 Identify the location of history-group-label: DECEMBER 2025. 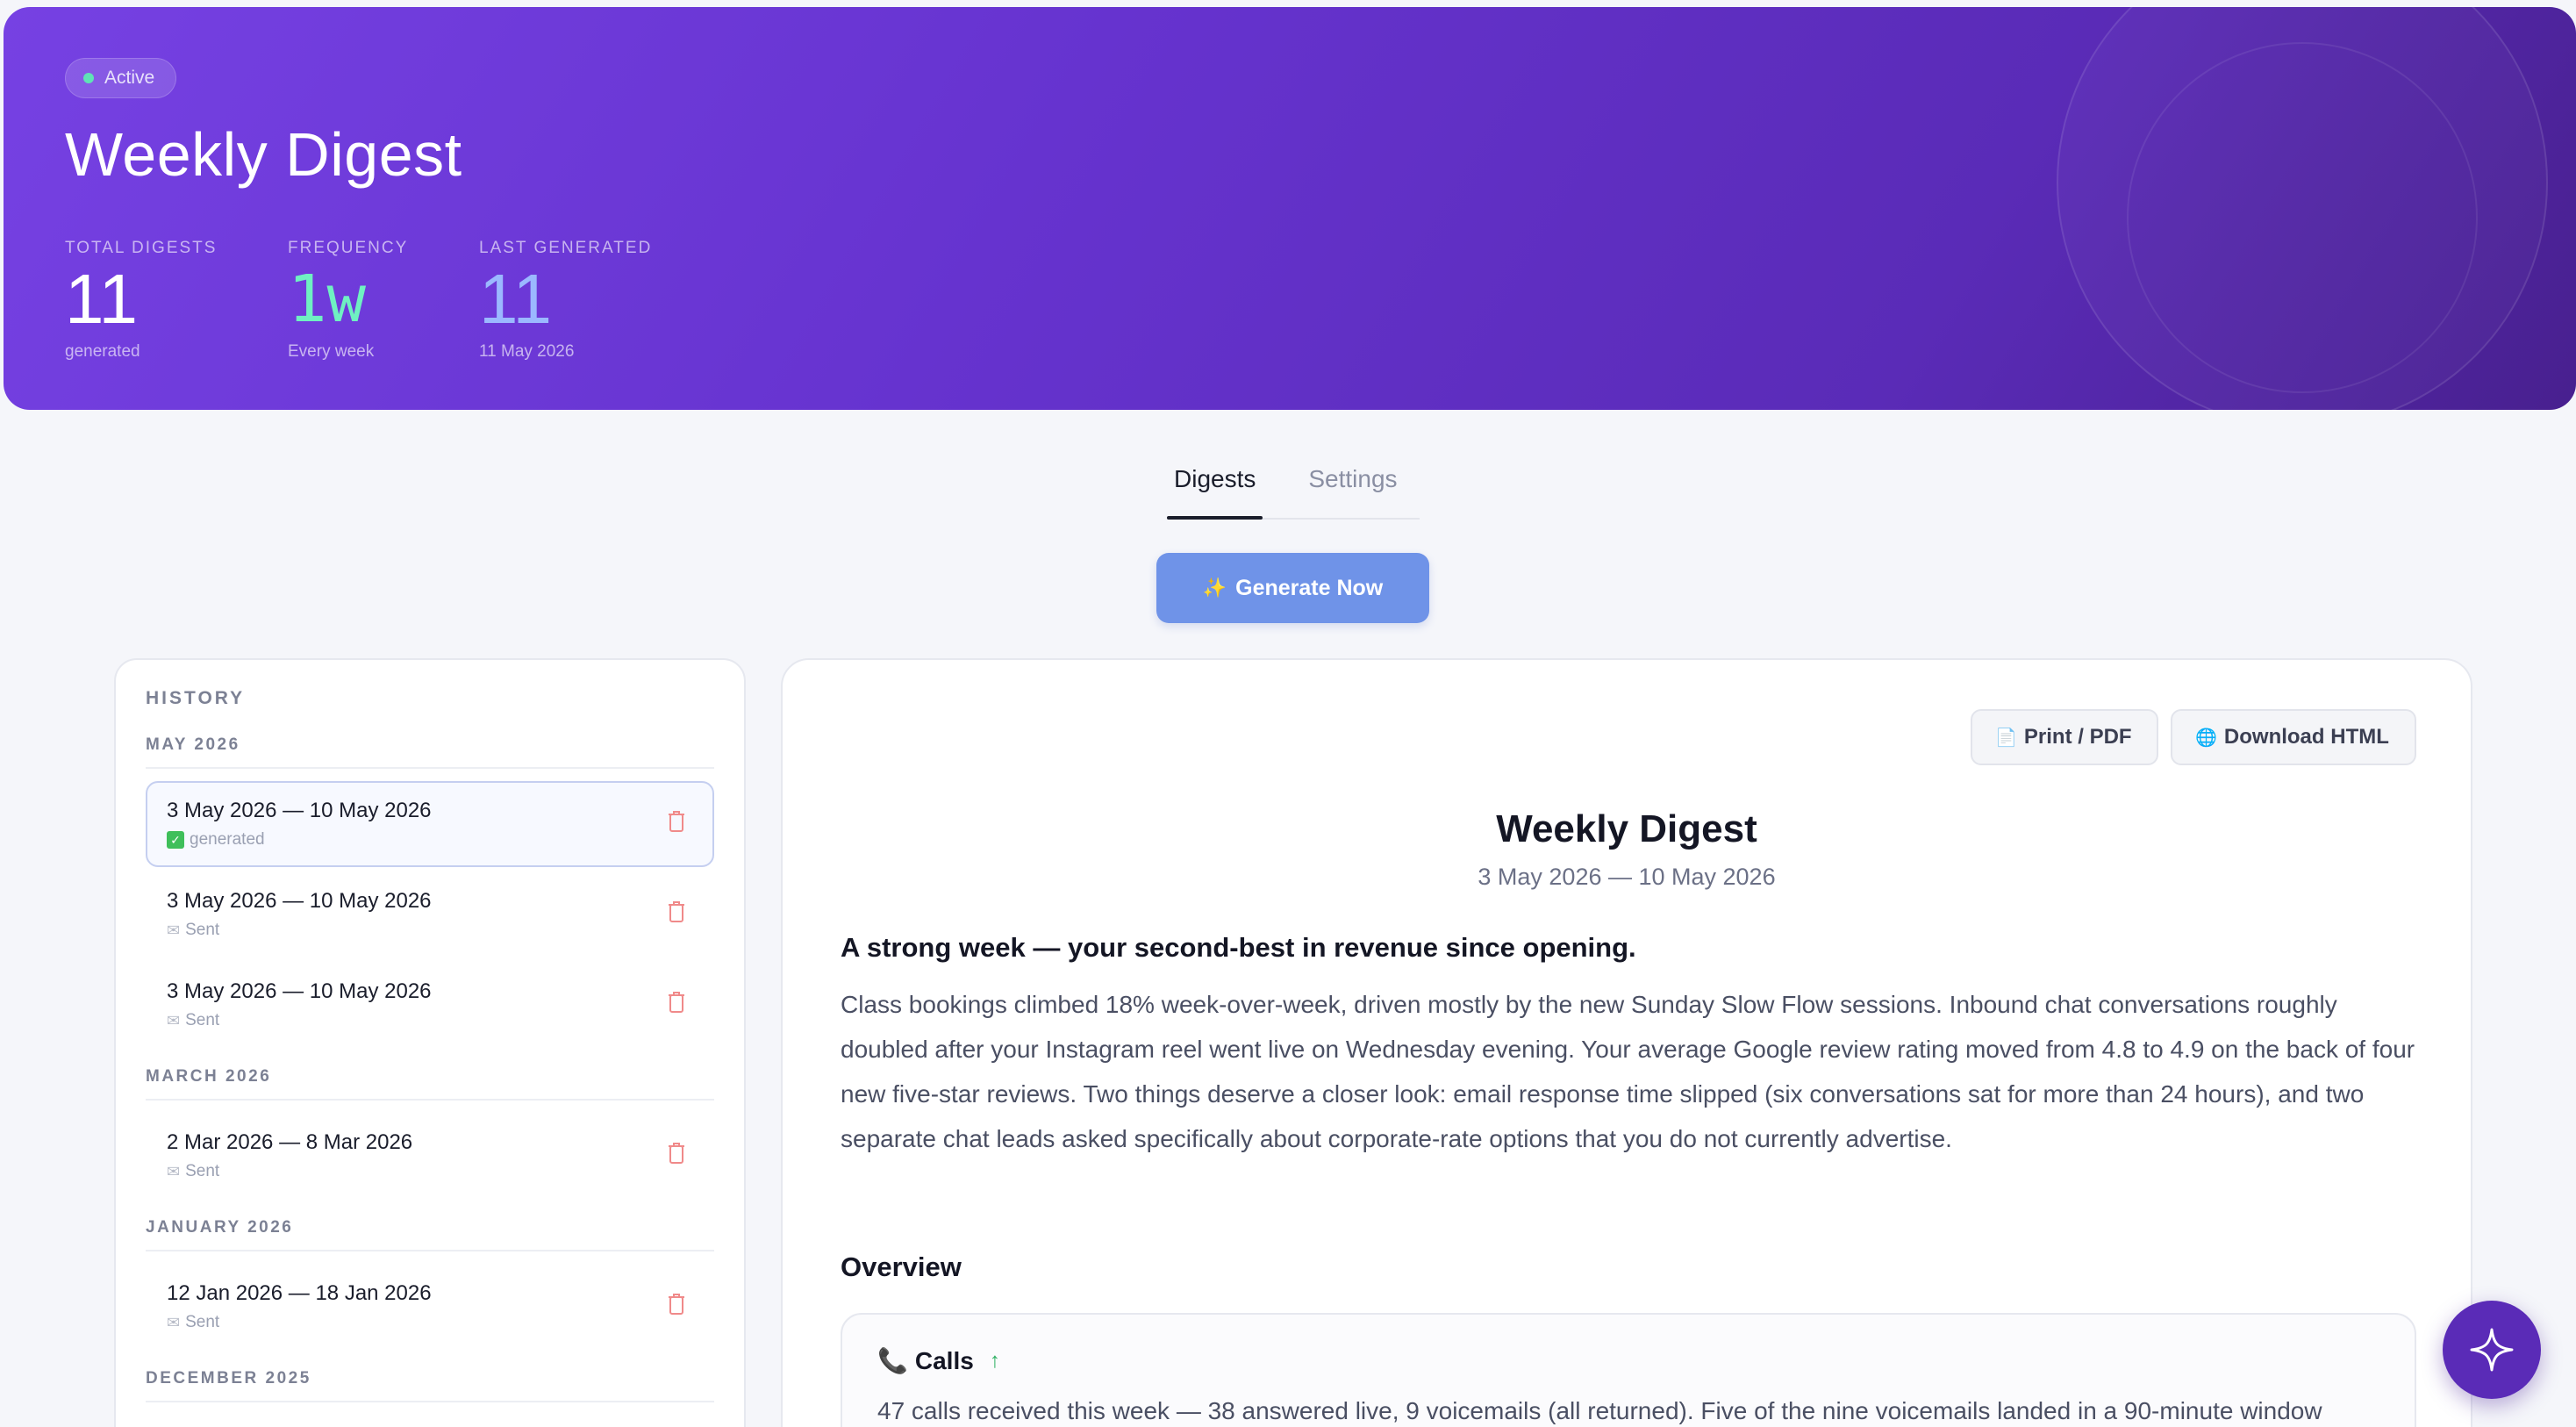
(430, 1385).